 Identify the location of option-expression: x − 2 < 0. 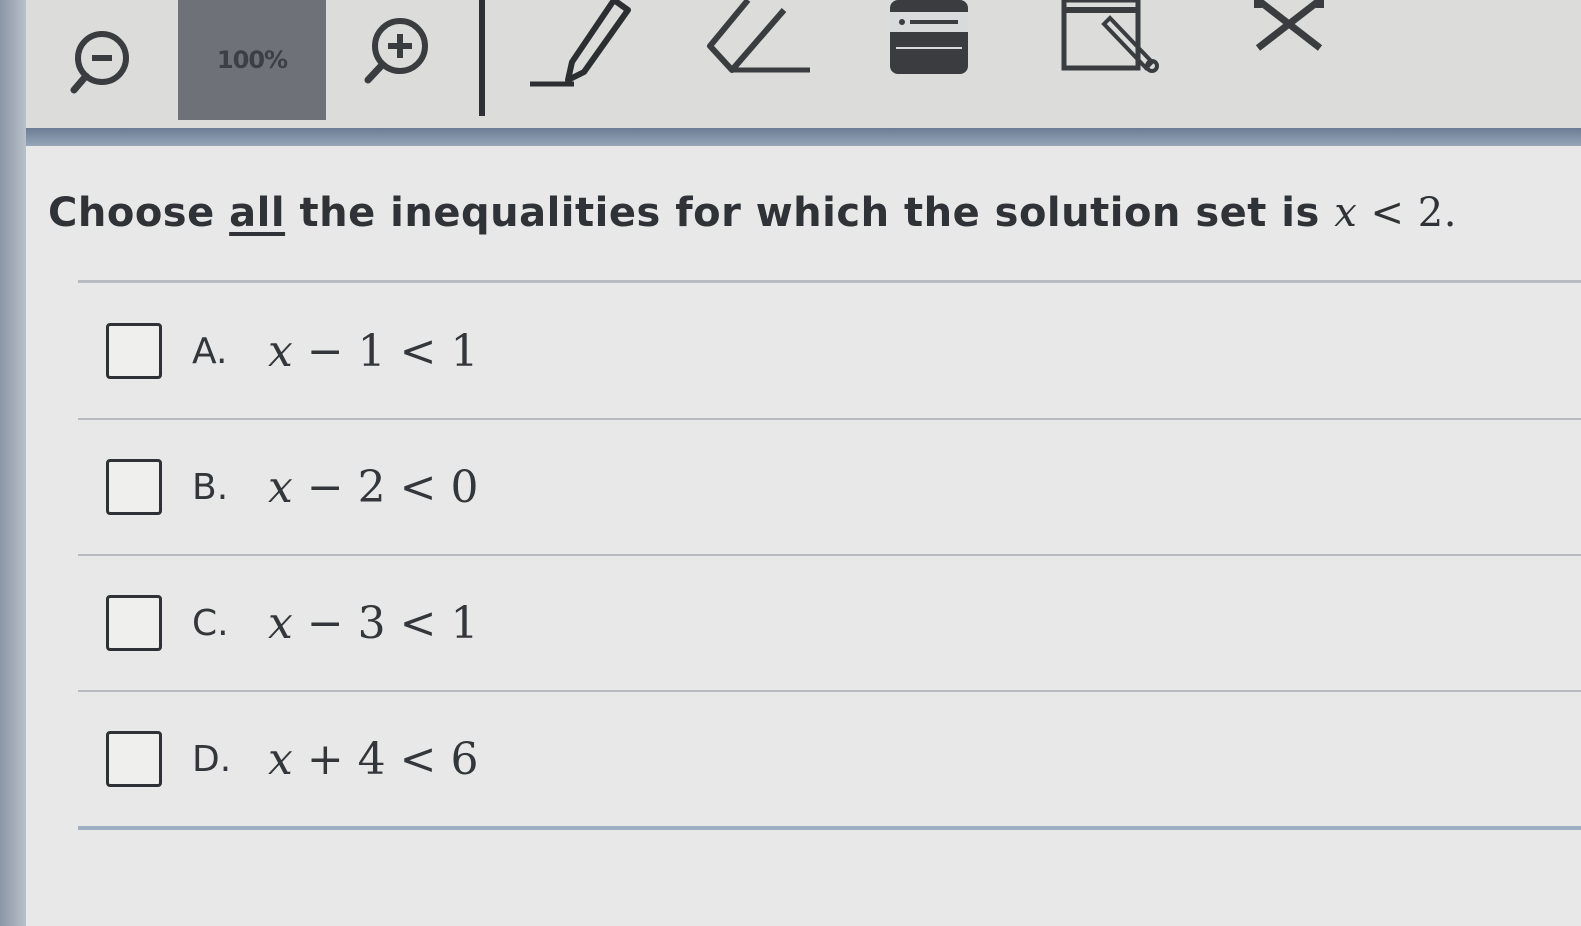
(373, 487).